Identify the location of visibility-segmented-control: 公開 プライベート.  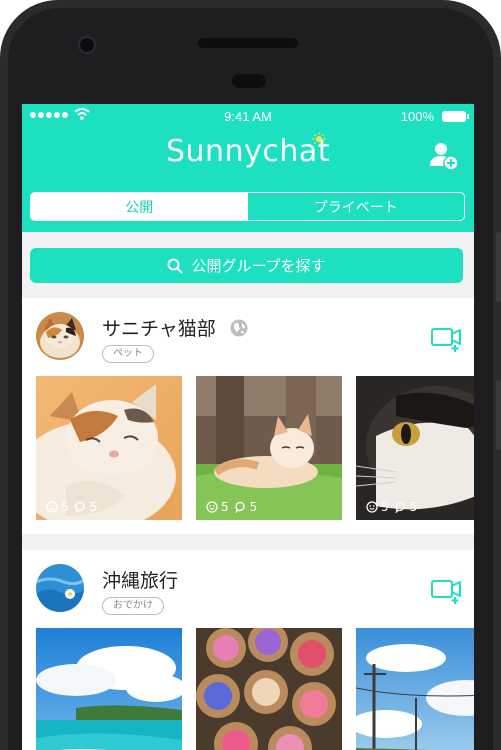
(247, 206).